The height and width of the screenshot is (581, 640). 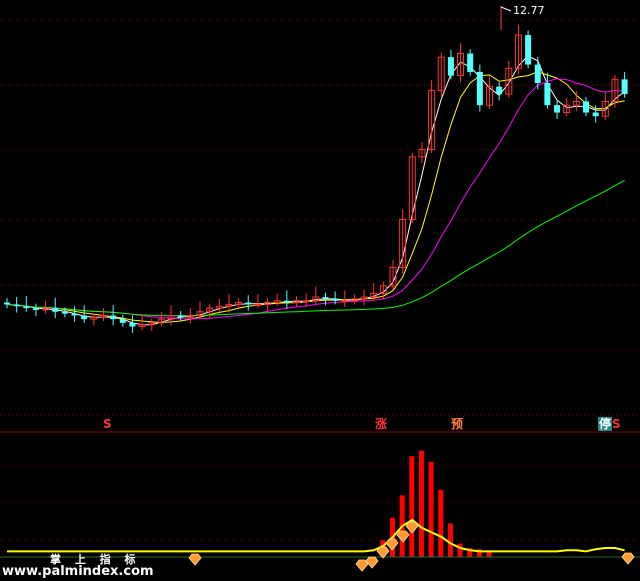 What do you see at coordinates (529, 10) in the screenshot?
I see `peak-price-label: 12.77` at bounding box center [529, 10].